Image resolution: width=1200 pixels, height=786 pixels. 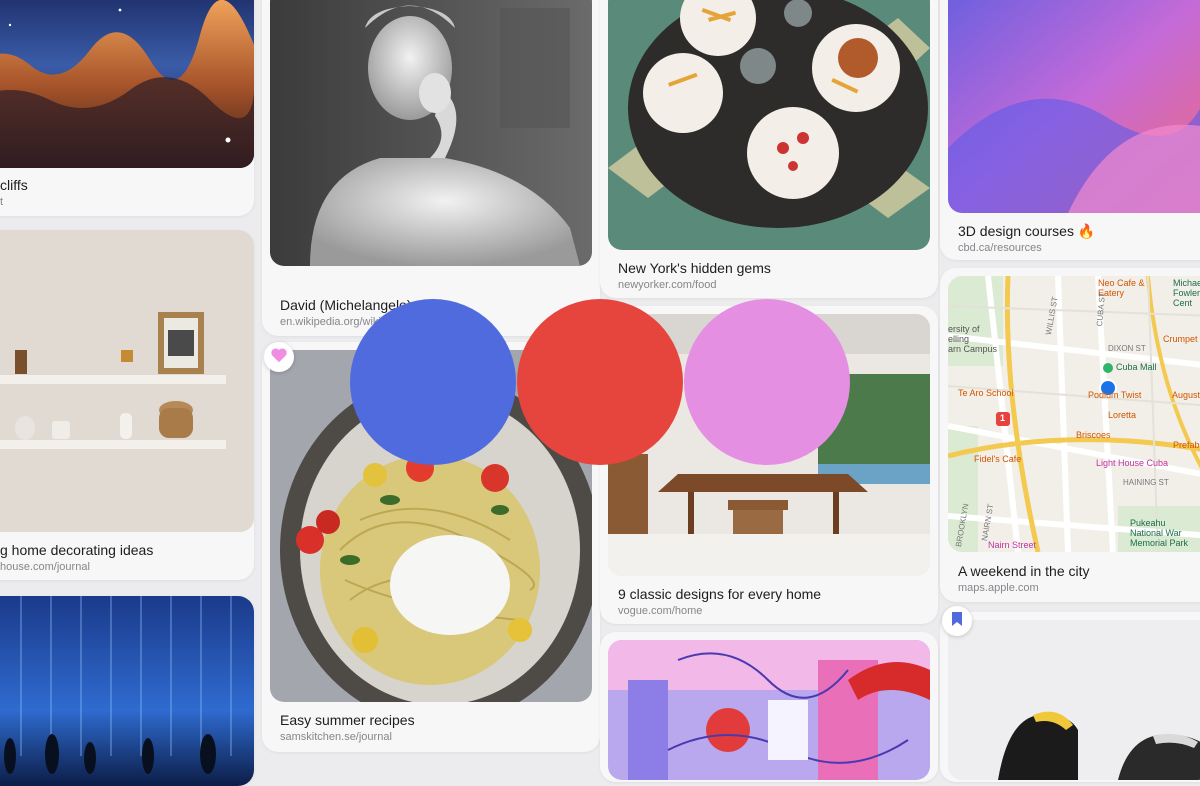 I want to click on pin-card-sneakers, so click(x=1070, y=697).